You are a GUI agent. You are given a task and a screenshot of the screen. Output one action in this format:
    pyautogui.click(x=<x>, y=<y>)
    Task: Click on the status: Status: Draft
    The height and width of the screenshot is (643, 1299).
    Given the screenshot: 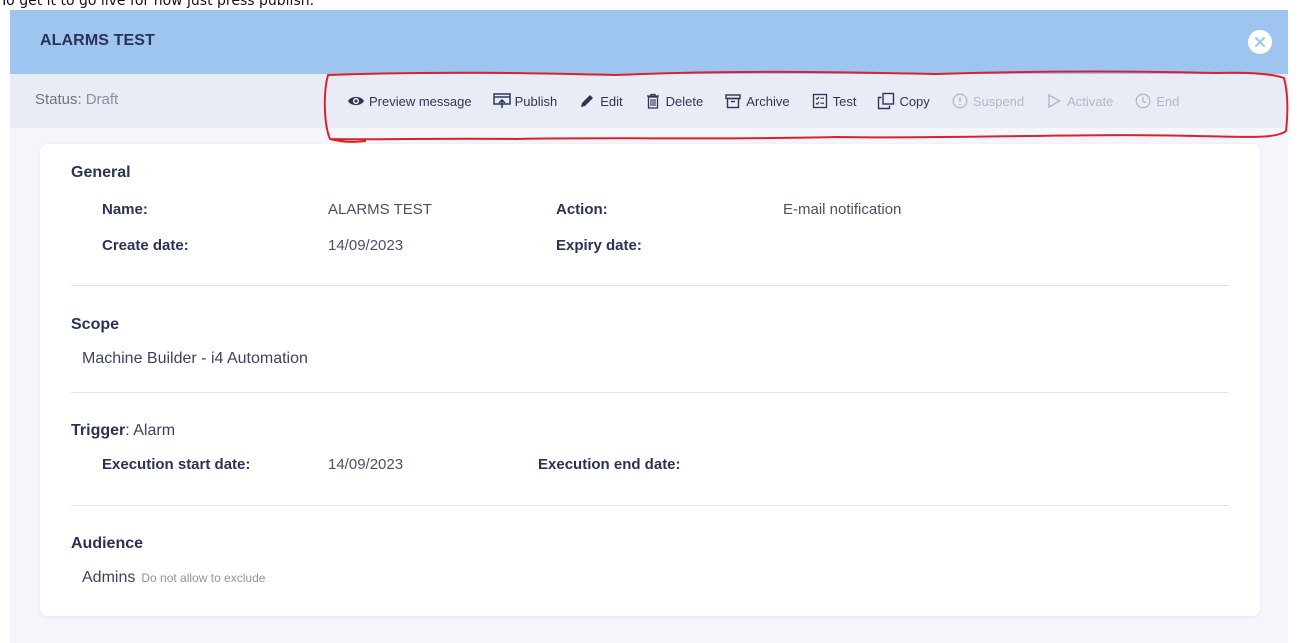 What is the action you would take?
    pyautogui.click(x=76, y=99)
    